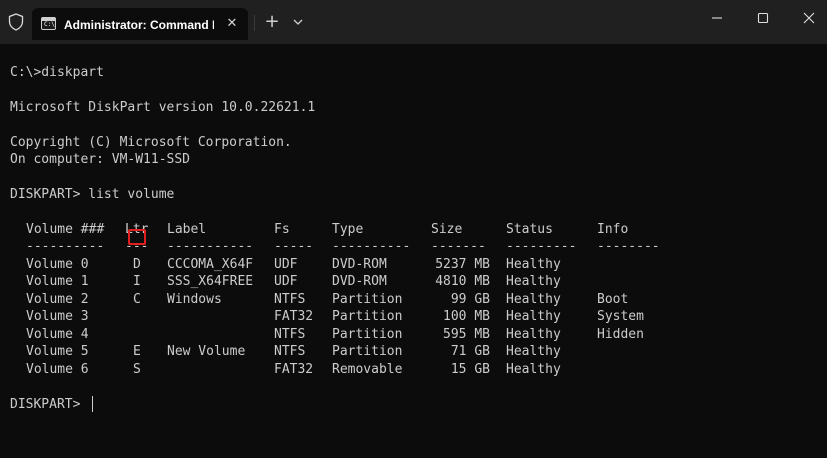  Describe the element at coordinates (187, 229) in the screenshot. I see `column-header: Label` at that location.